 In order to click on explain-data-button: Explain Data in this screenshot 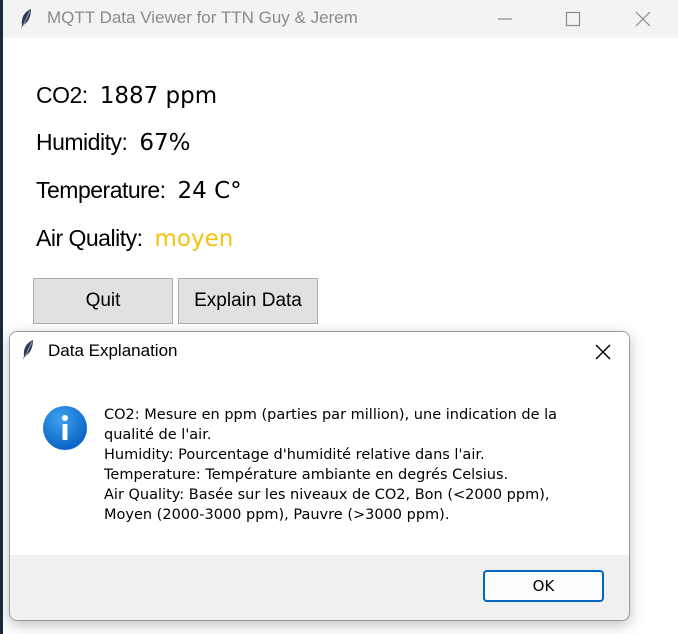, I will do `click(248, 301)`.